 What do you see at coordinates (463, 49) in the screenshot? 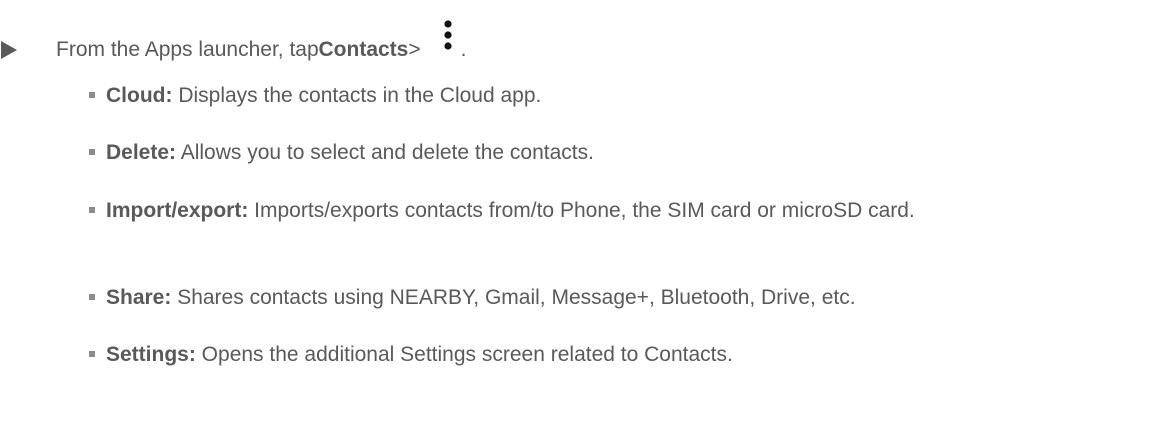
I see `step-text-suffix: .` at bounding box center [463, 49].